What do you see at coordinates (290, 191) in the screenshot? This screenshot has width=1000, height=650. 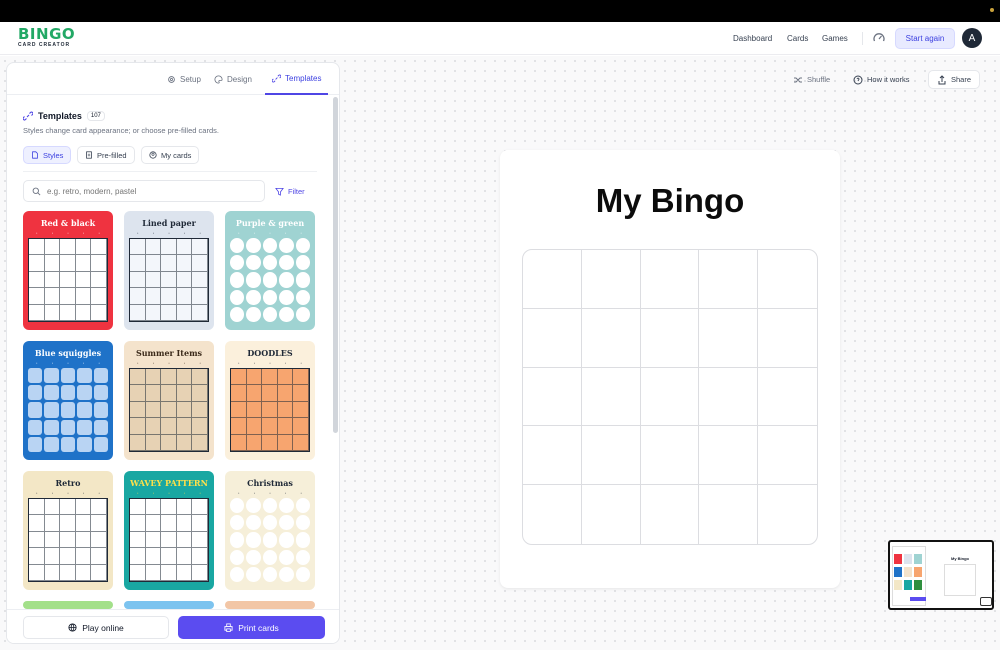 I see `filter-button: Filter` at bounding box center [290, 191].